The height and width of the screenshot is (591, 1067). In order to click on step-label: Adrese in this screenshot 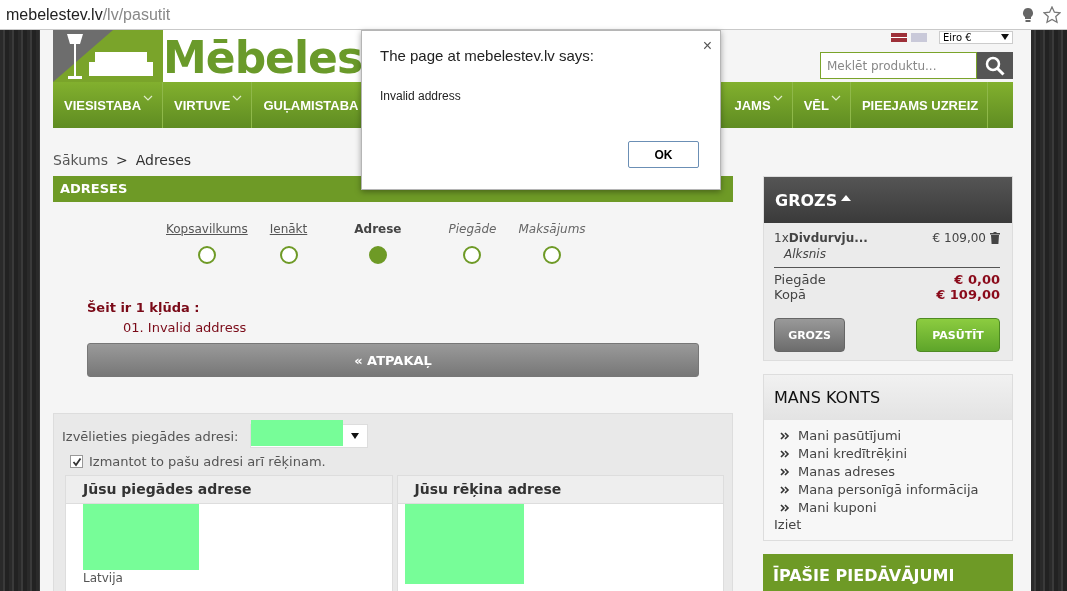, I will do `click(378, 229)`.